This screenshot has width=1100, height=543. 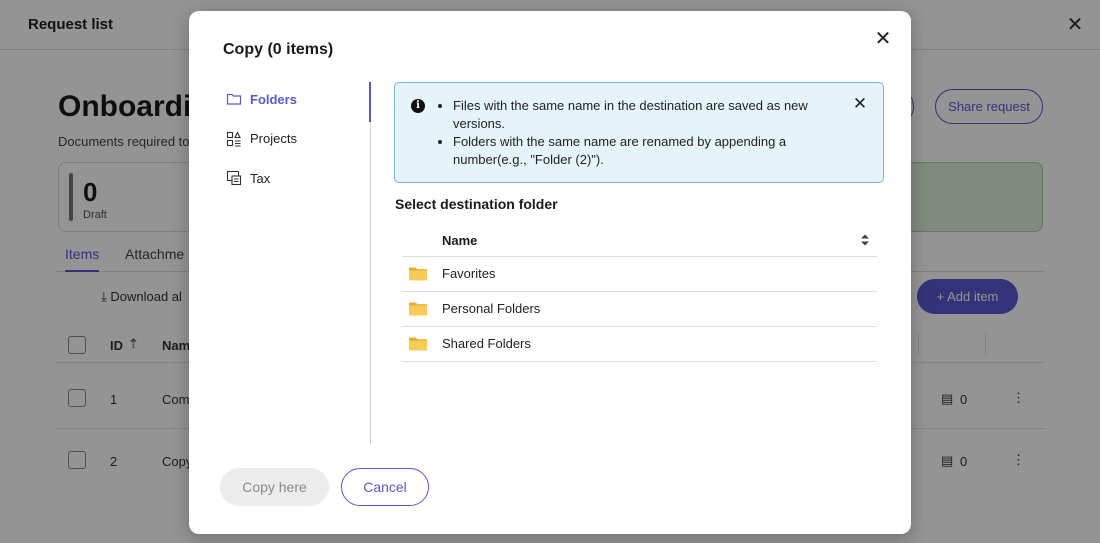 What do you see at coordinates (274, 487) in the screenshot?
I see `copy-here-button: Copy here` at bounding box center [274, 487].